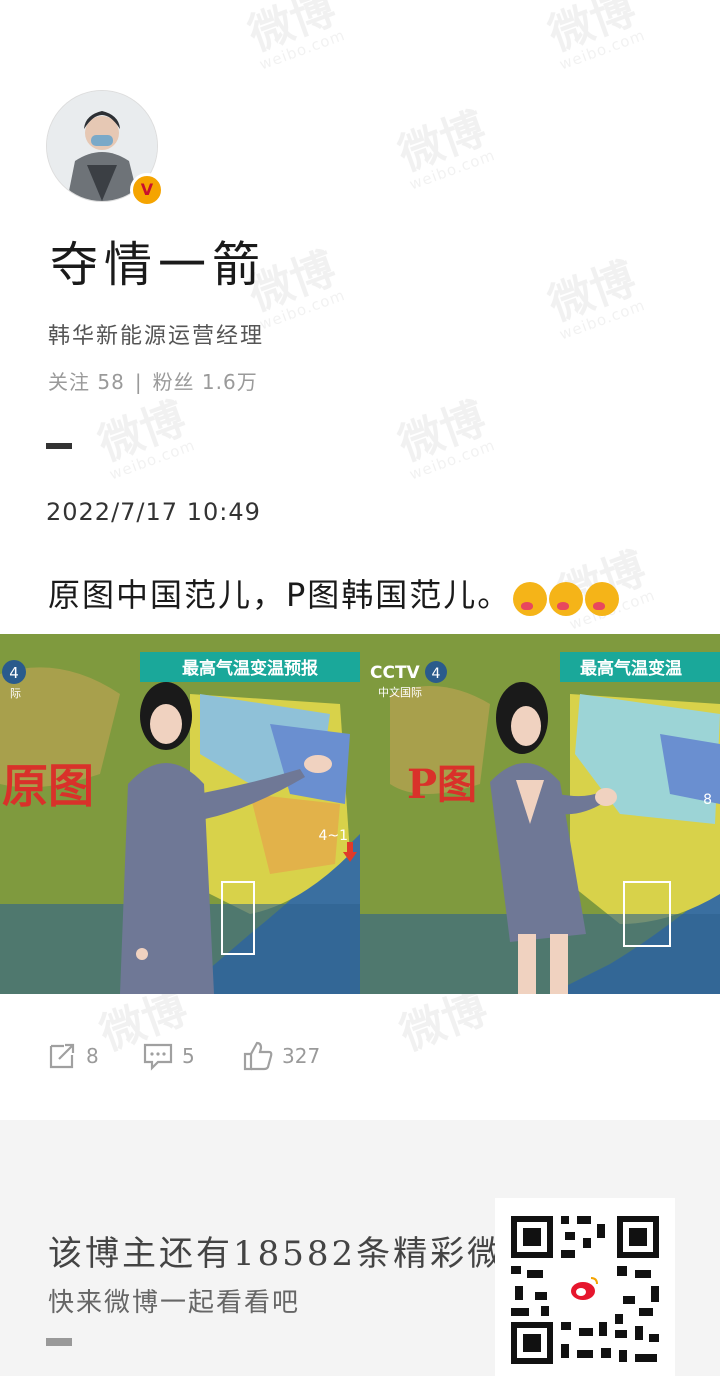  What do you see at coordinates (156, 336) in the screenshot?
I see `user-bio: 韩华新能源运营经理` at bounding box center [156, 336].